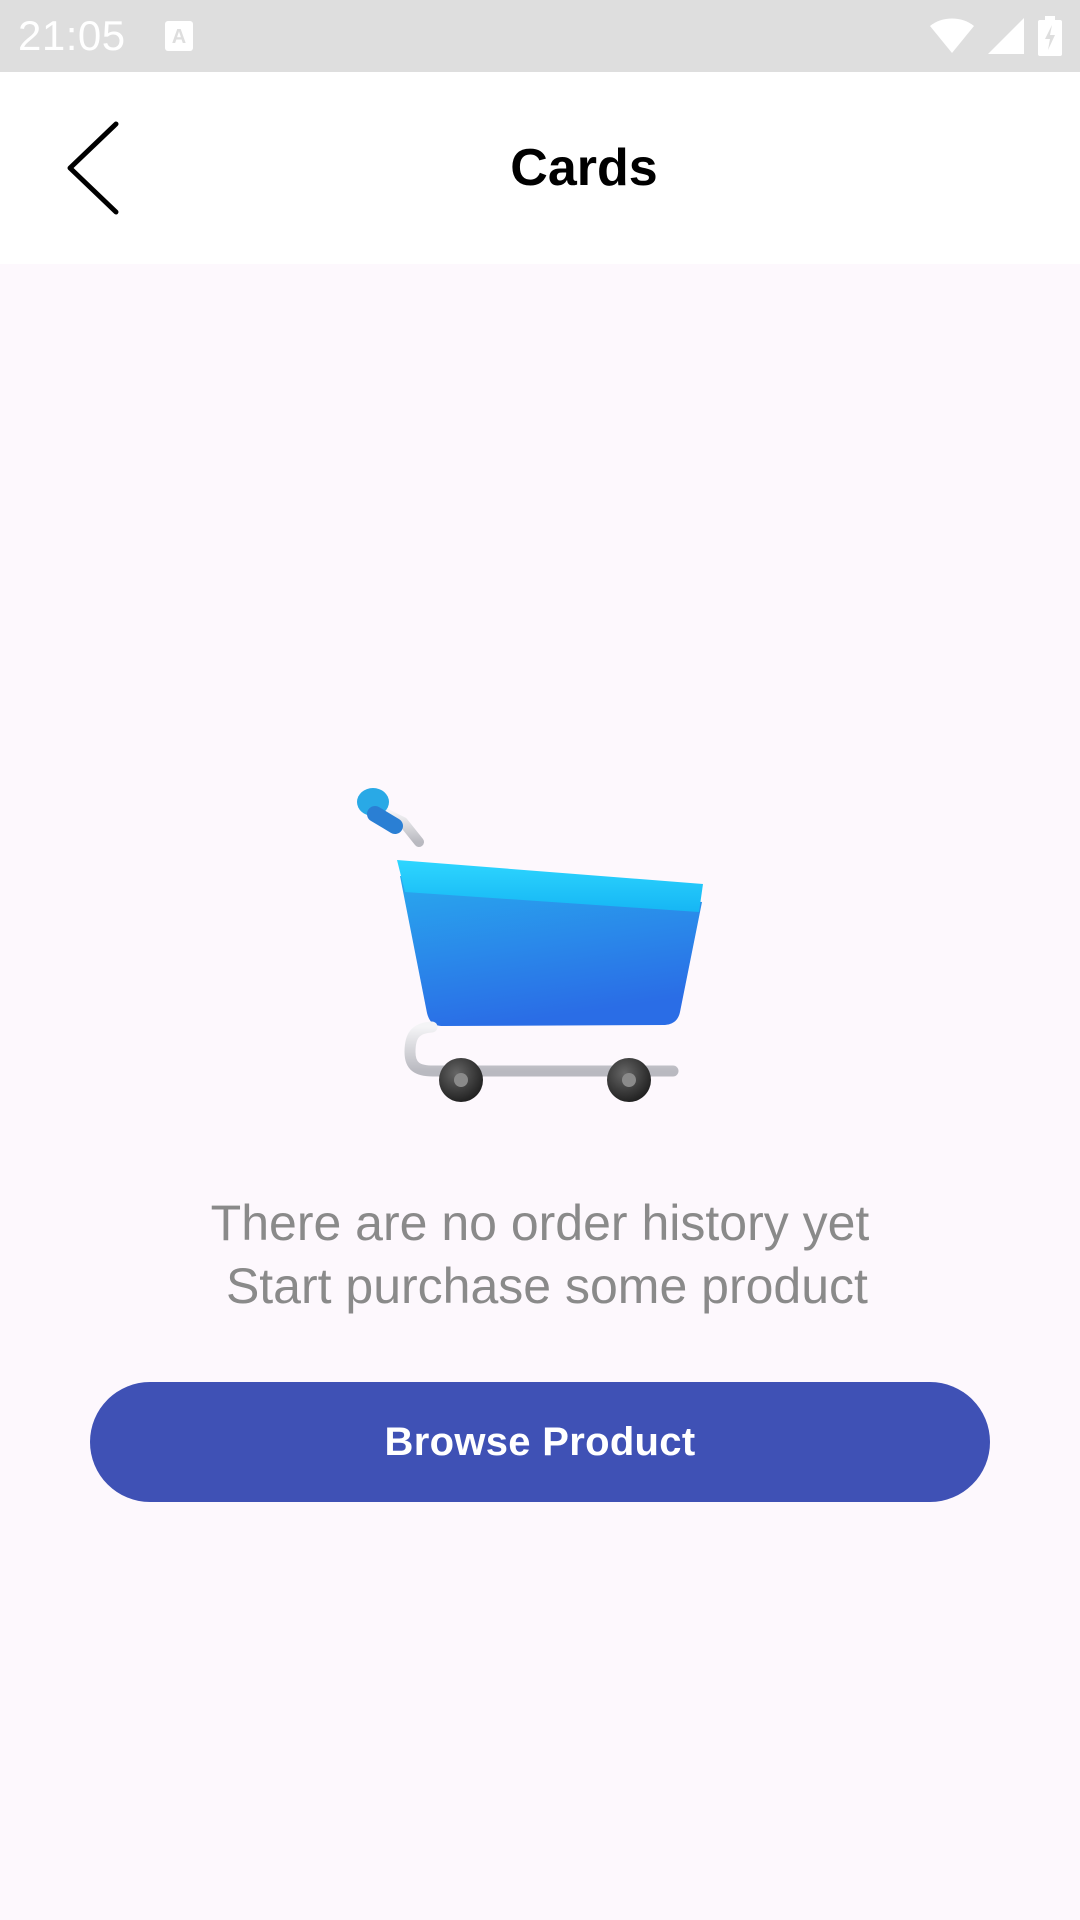 Image resolution: width=1080 pixels, height=1920 pixels. What do you see at coordinates (952, 35) in the screenshot?
I see `wifi-icon` at bounding box center [952, 35].